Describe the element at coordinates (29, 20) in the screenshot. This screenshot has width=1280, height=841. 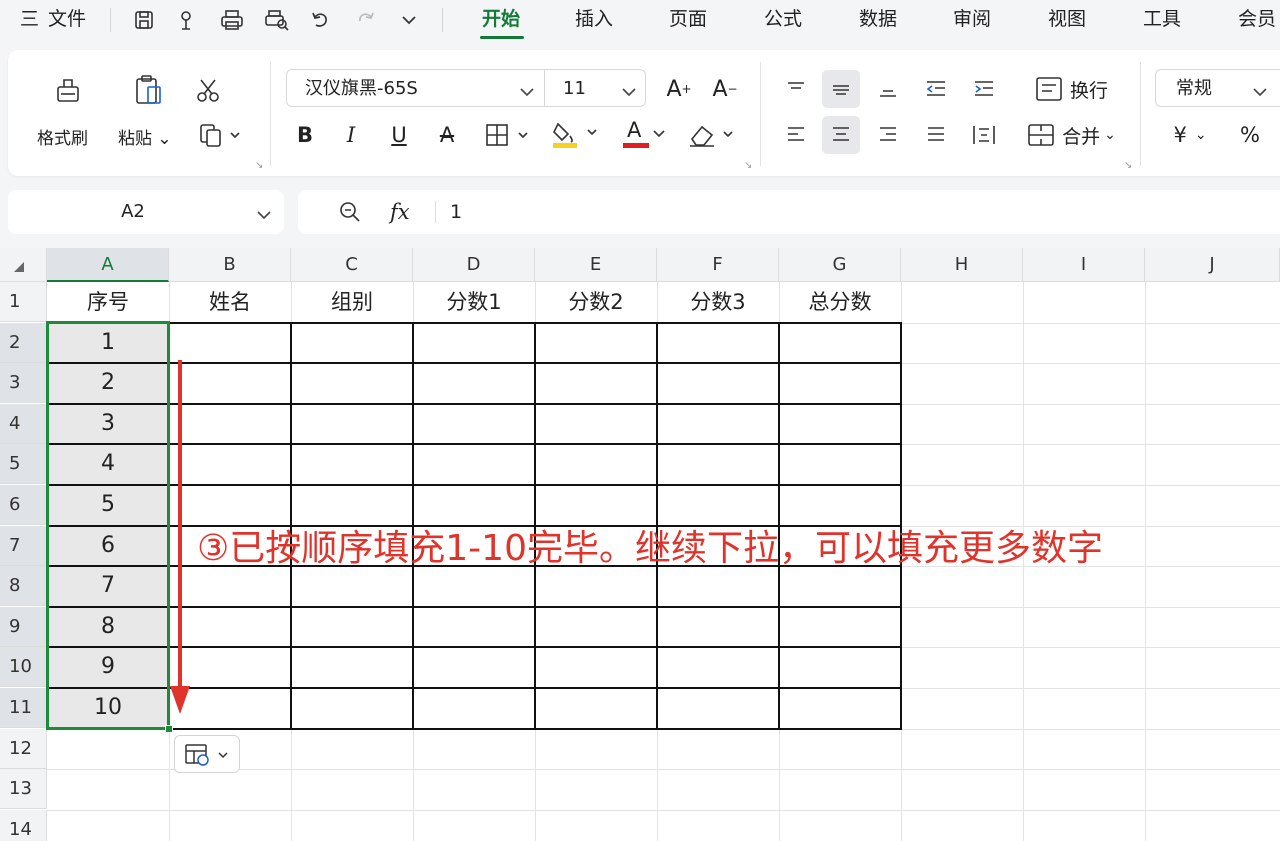
I see `hamburger-menu-icon: 三` at that location.